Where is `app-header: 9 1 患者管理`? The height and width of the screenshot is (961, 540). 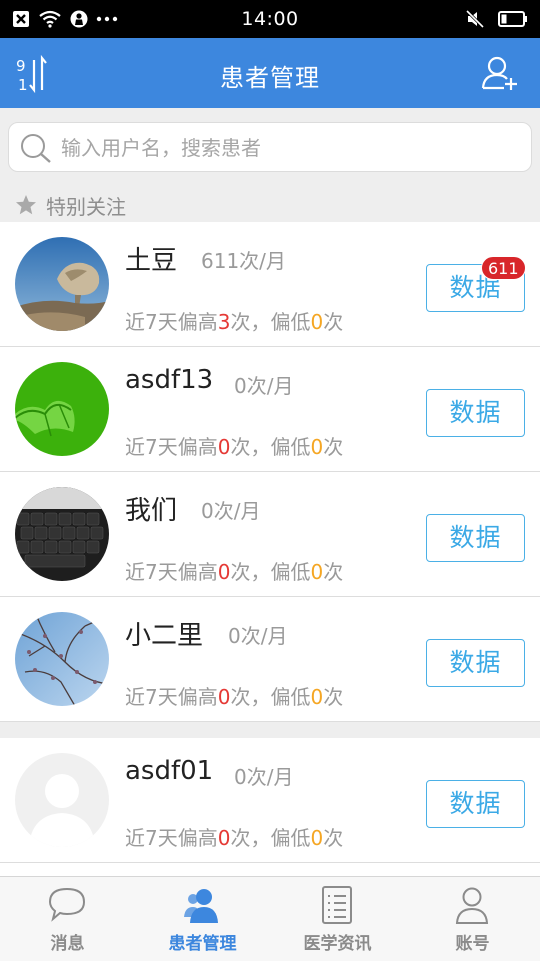
app-header: 9 1 患者管理 is located at coordinates (270, 73).